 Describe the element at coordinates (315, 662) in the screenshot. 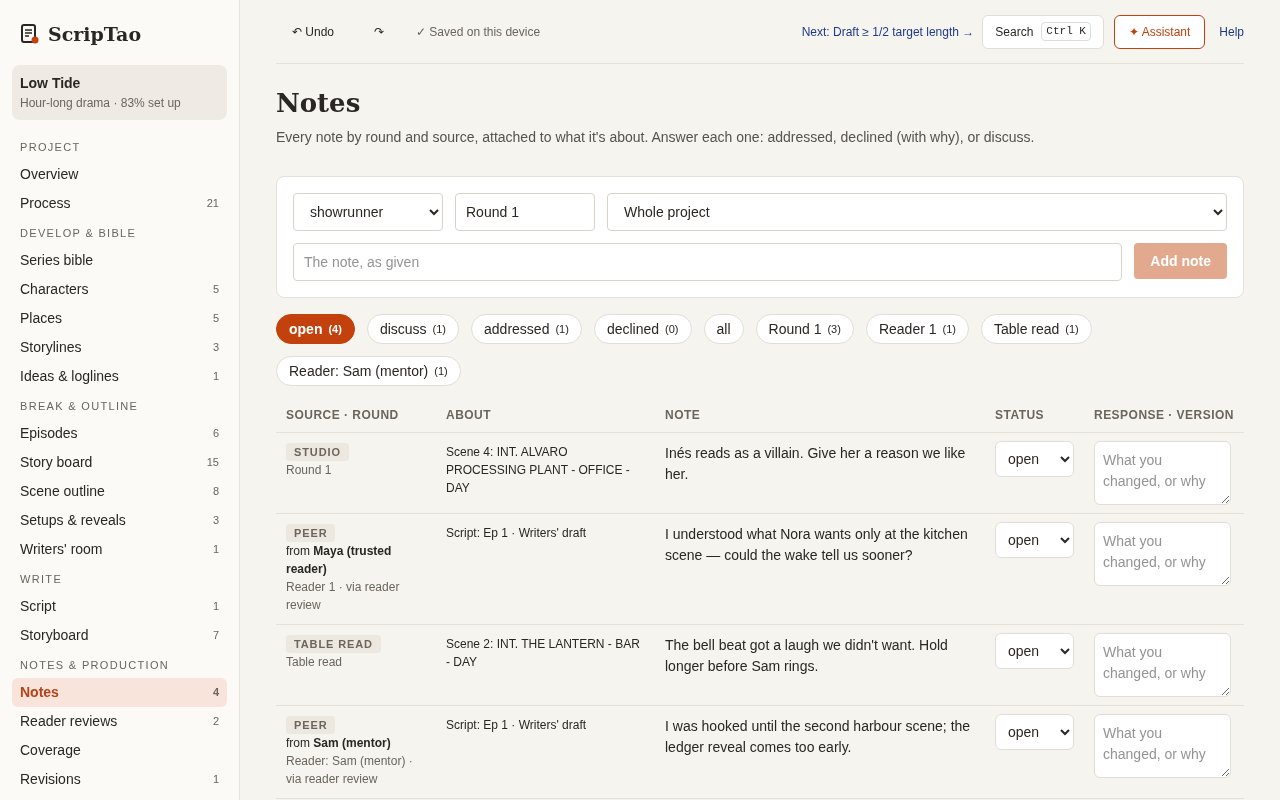

I see `round-label: Table read` at that location.